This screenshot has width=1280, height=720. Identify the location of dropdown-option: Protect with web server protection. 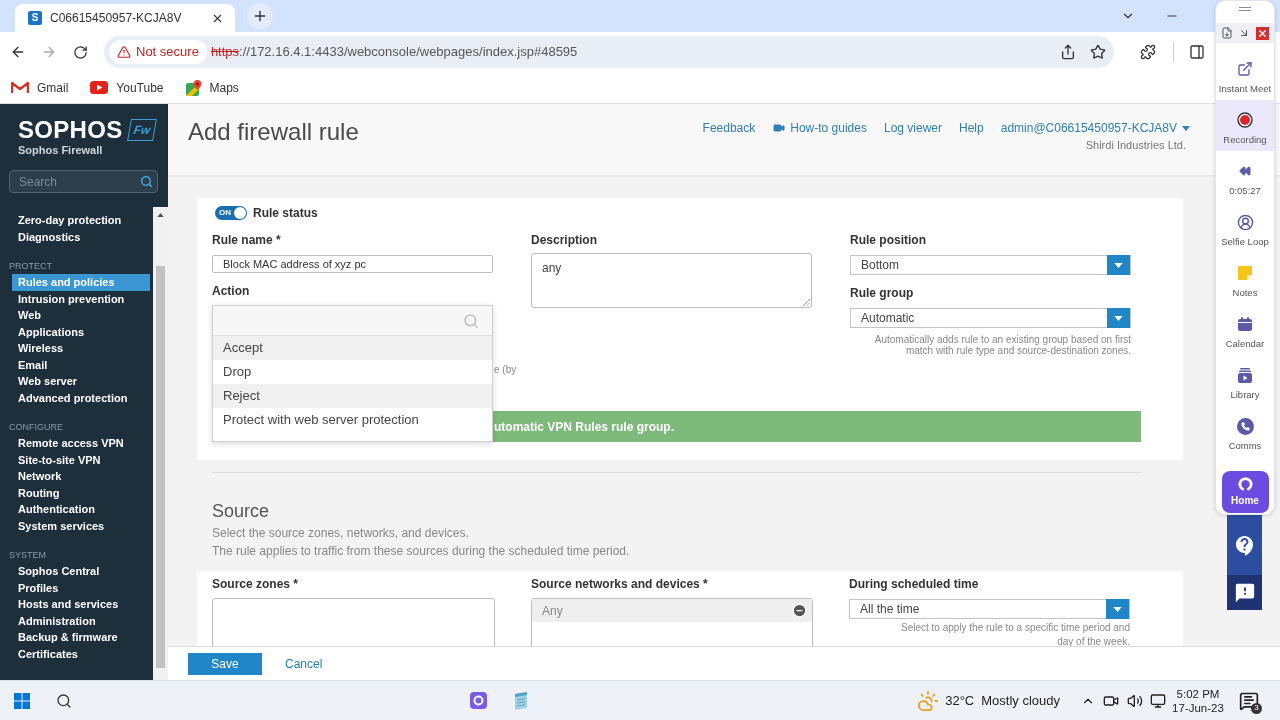
(352, 420).